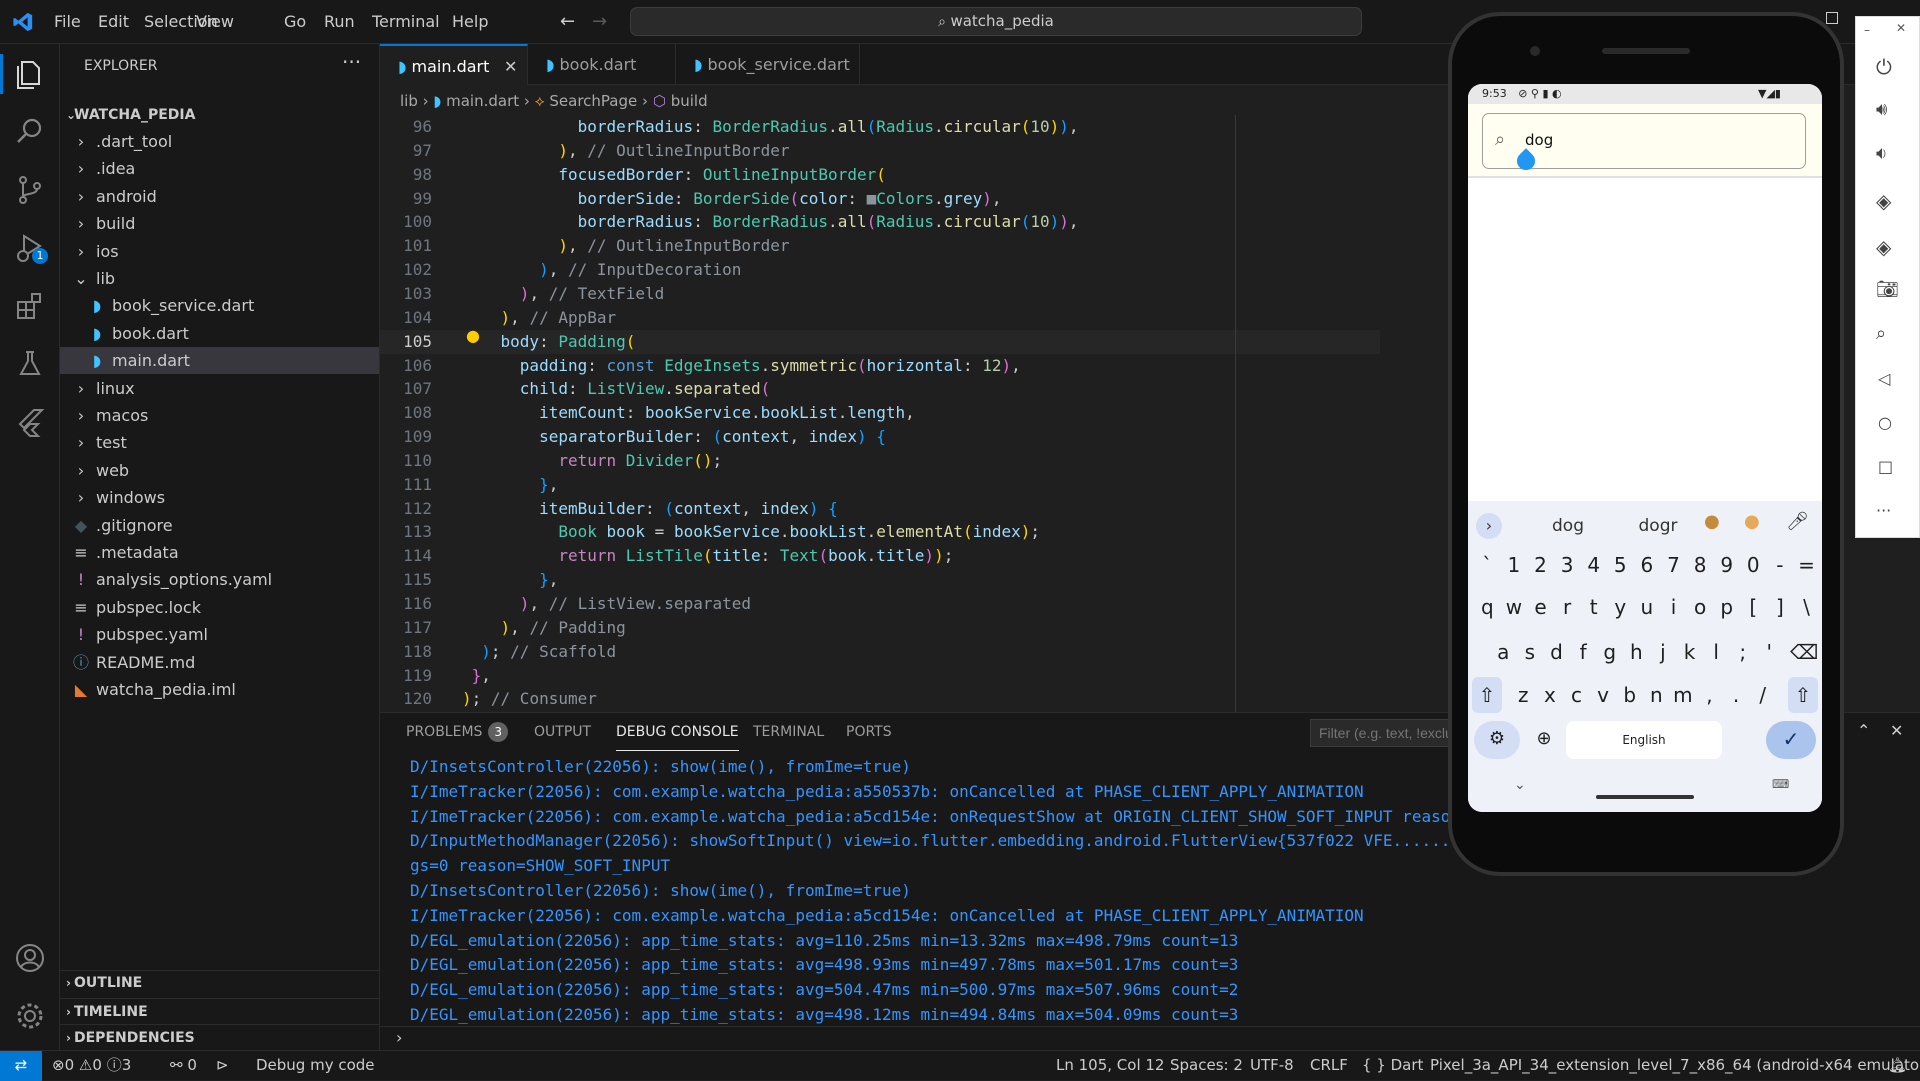 Image resolution: width=1920 pixels, height=1081 pixels. What do you see at coordinates (406, 22) in the screenshot?
I see `menu-terminal: Terminal` at bounding box center [406, 22].